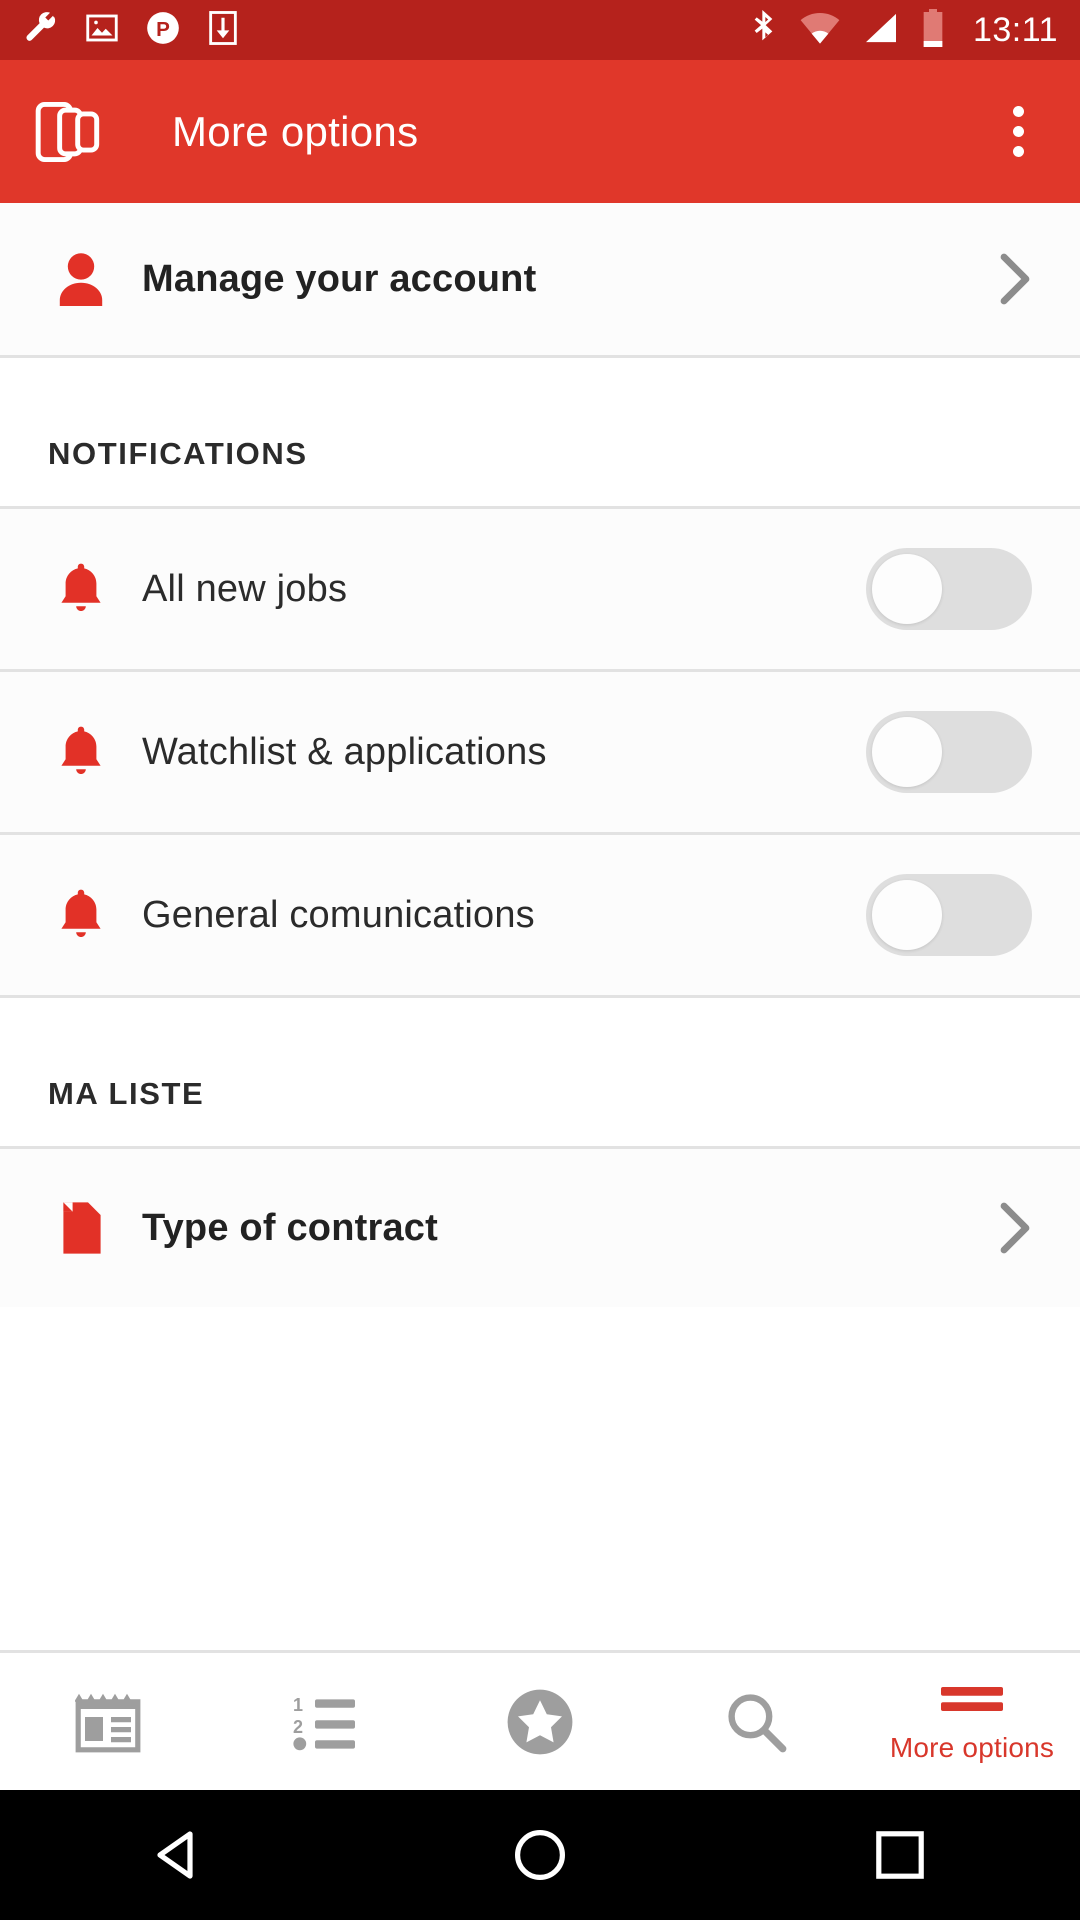 The image size is (1080, 1920). I want to click on row-label-all-new-jobs: All new jobs, so click(245, 588).